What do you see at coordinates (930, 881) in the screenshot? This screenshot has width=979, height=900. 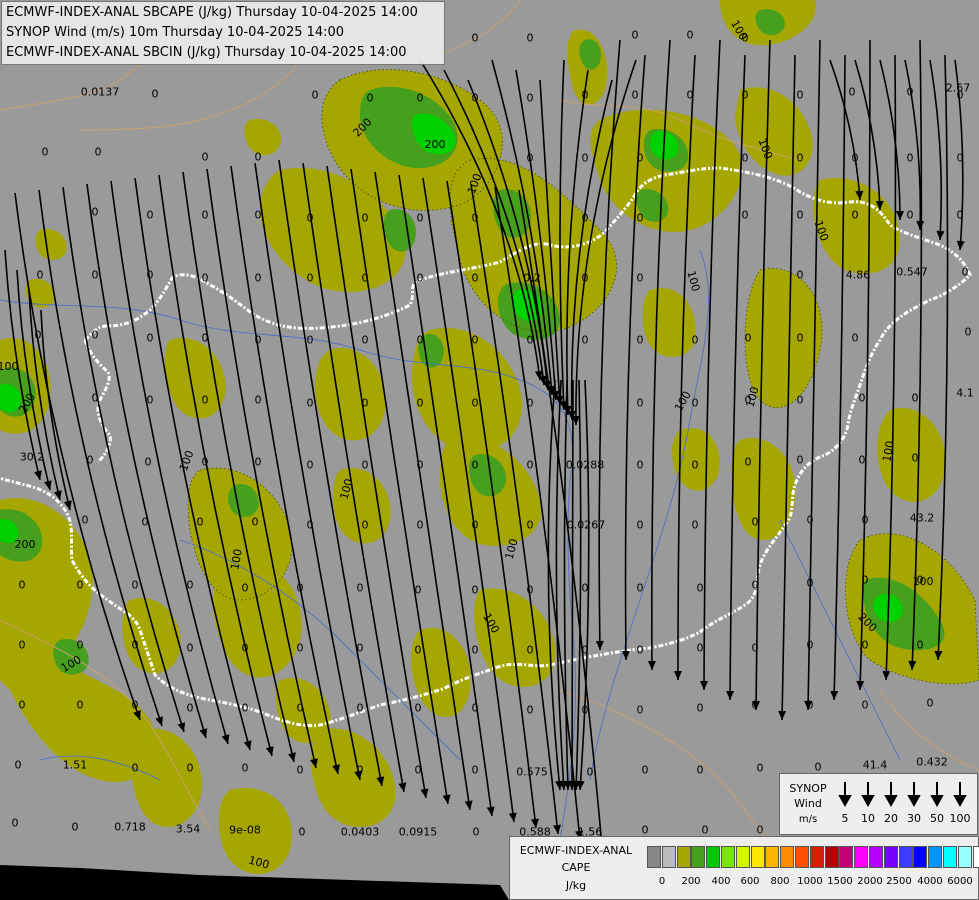 I see `legend-tick-label: 4000` at bounding box center [930, 881].